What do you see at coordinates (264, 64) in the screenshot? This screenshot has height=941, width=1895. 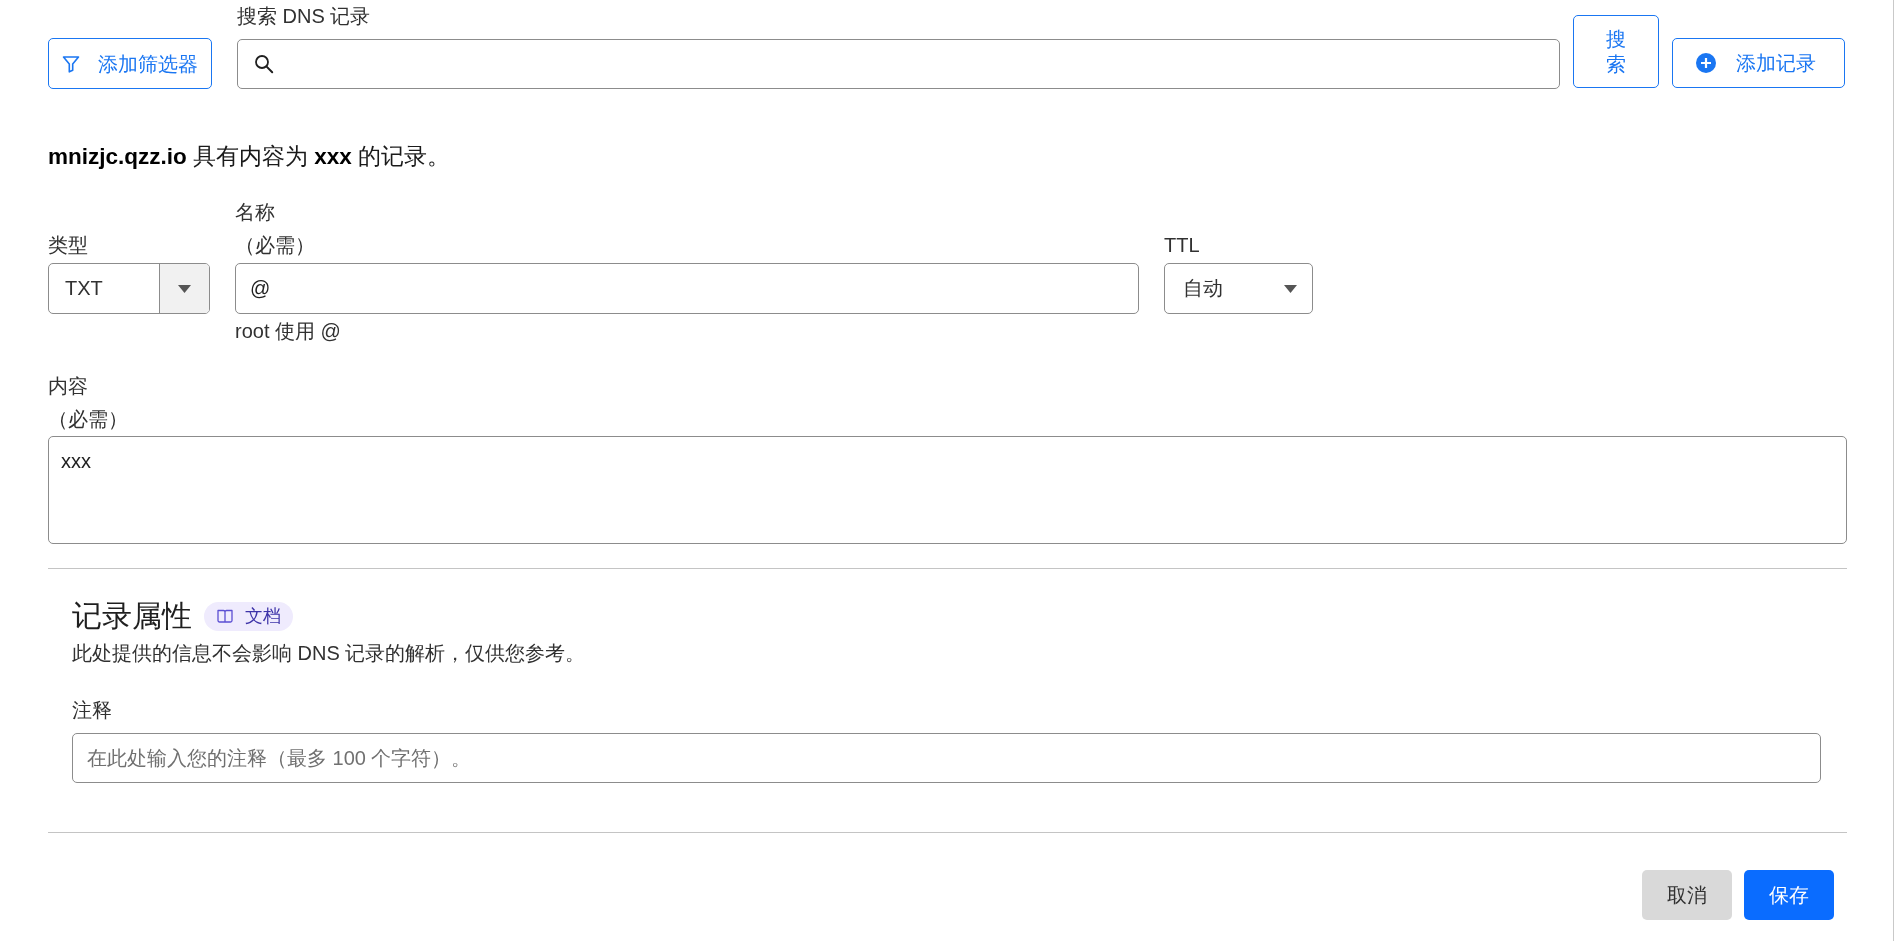 I see `search-icon` at bounding box center [264, 64].